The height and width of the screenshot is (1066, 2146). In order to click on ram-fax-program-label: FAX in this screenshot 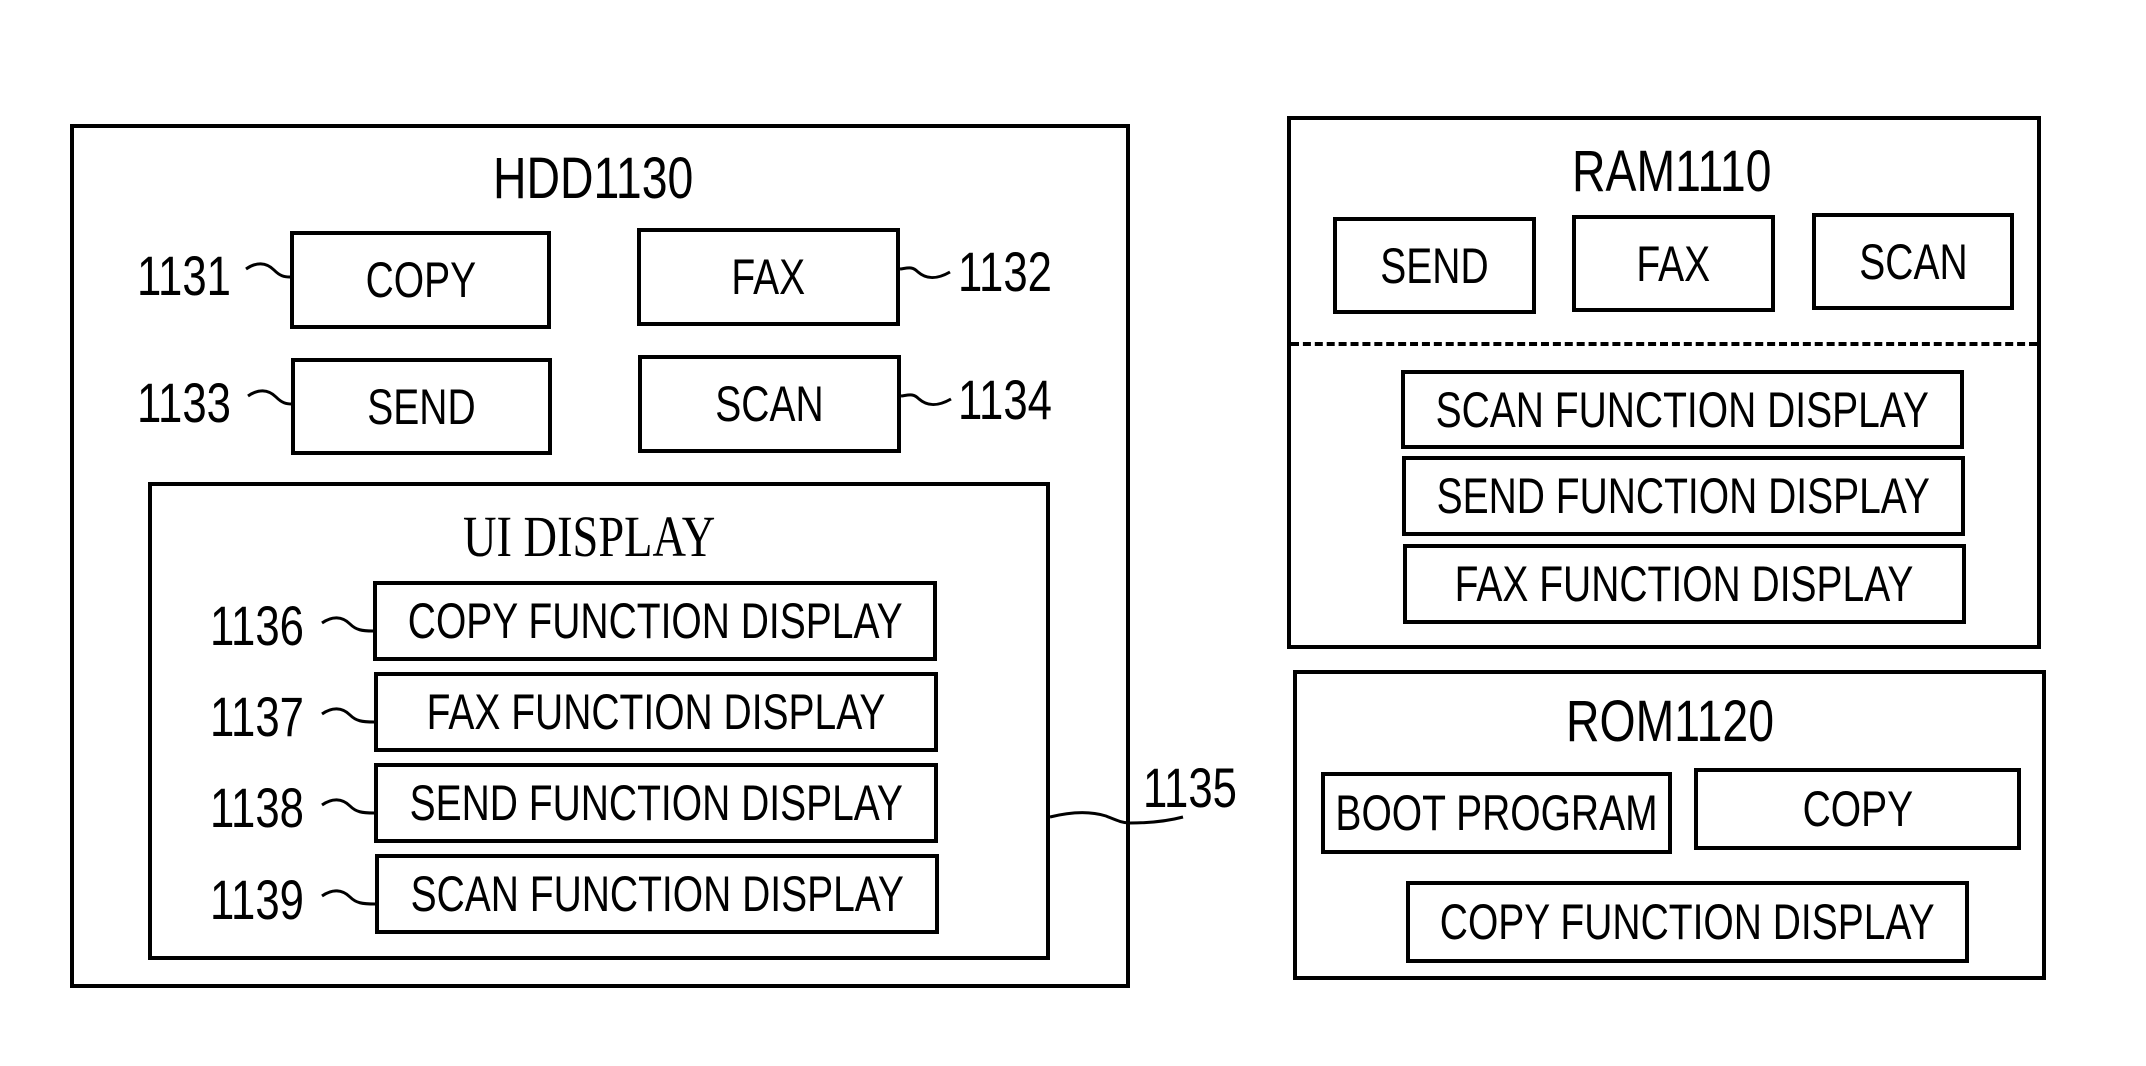, I will do `click(1673, 263)`.